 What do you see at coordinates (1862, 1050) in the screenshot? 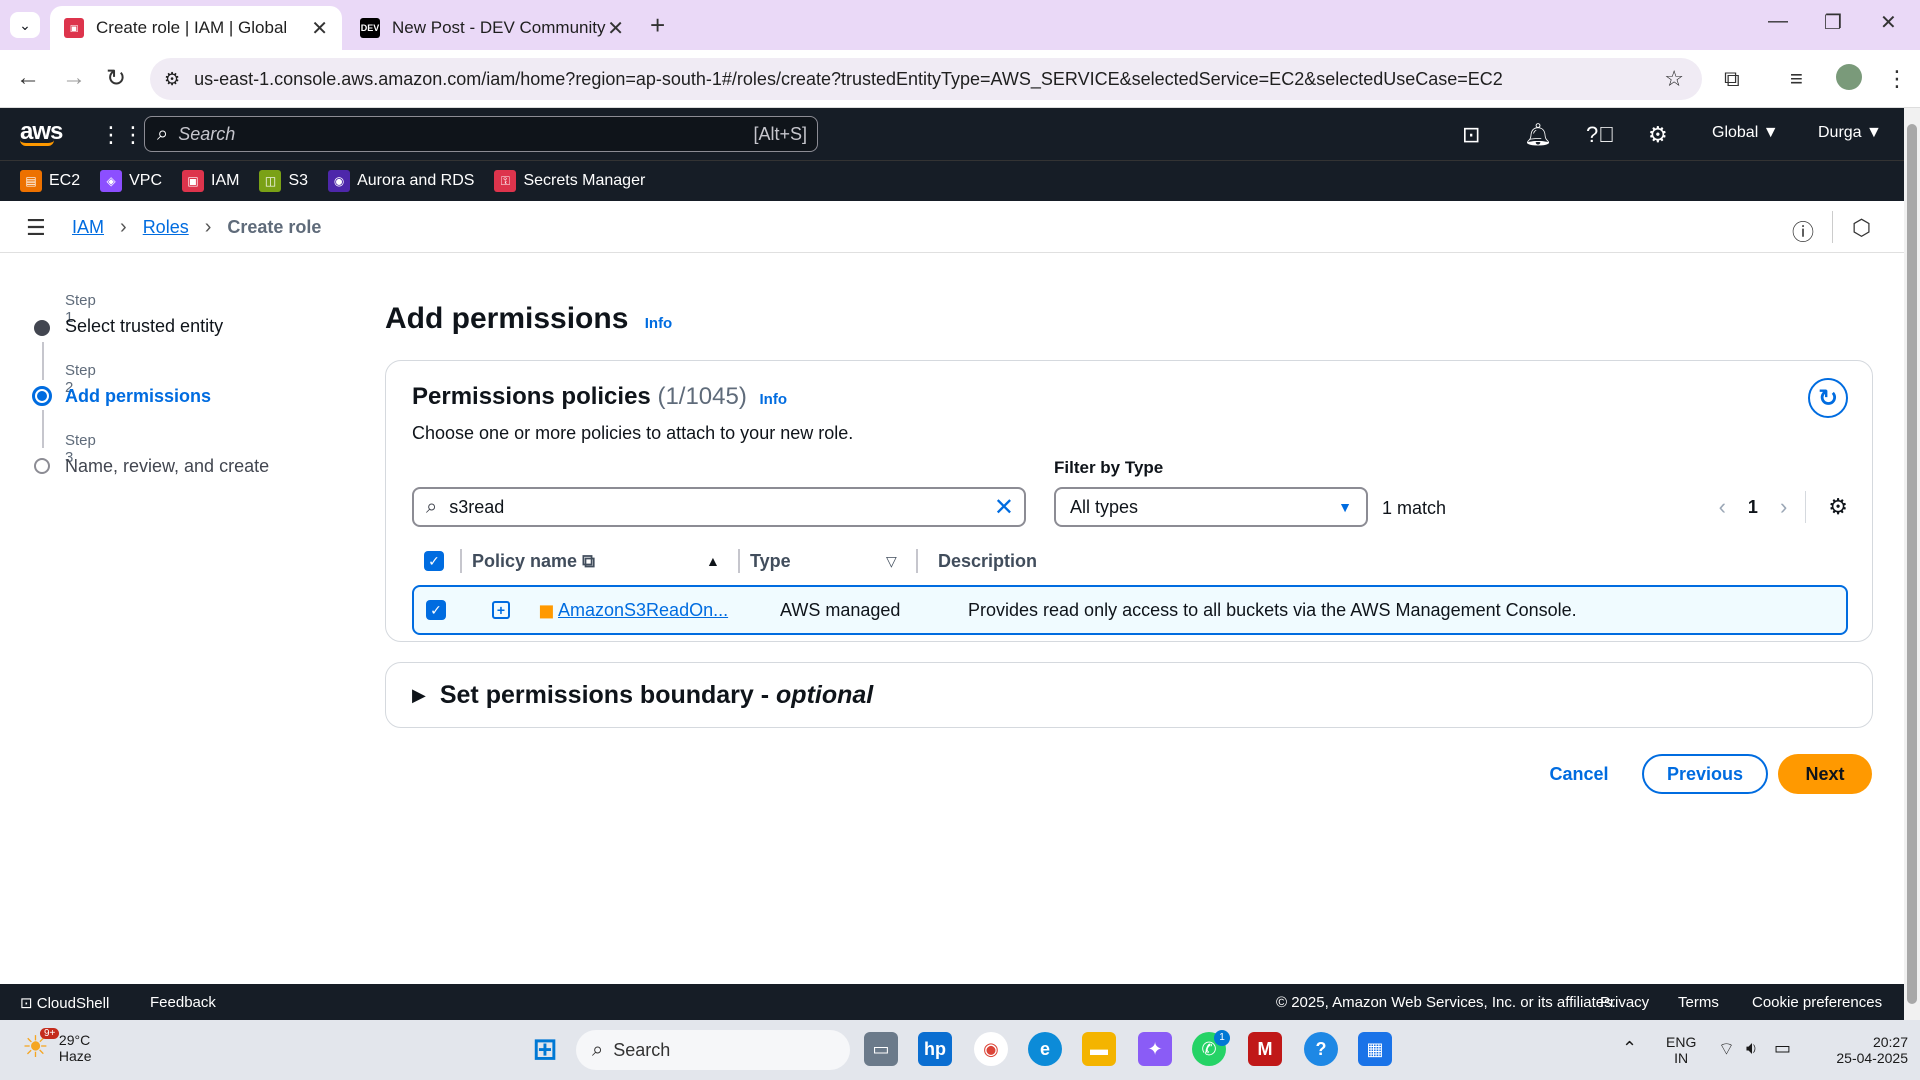
I see `clock: 20:27 25-04-2025` at bounding box center [1862, 1050].